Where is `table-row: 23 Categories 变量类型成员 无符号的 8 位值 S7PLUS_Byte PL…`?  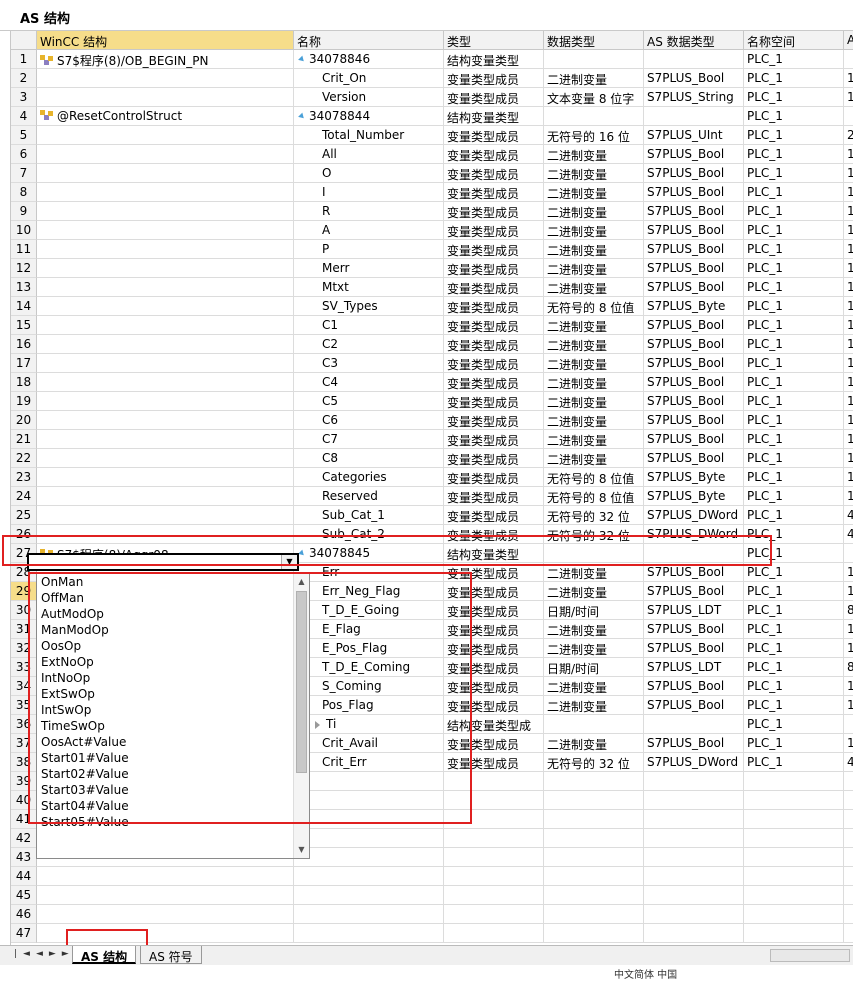 table-row: 23 Categories 变量类型成员 无符号的 8 位值 S7PLUS_Byte PL… is located at coordinates (432, 477).